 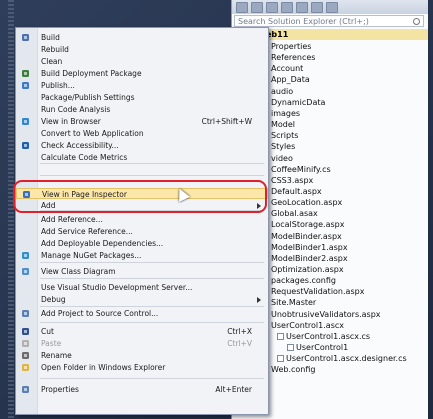 What do you see at coordinates (294, 303) in the screenshot?
I see `solution-explorer-item-label: Site.Master` at bounding box center [294, 303].